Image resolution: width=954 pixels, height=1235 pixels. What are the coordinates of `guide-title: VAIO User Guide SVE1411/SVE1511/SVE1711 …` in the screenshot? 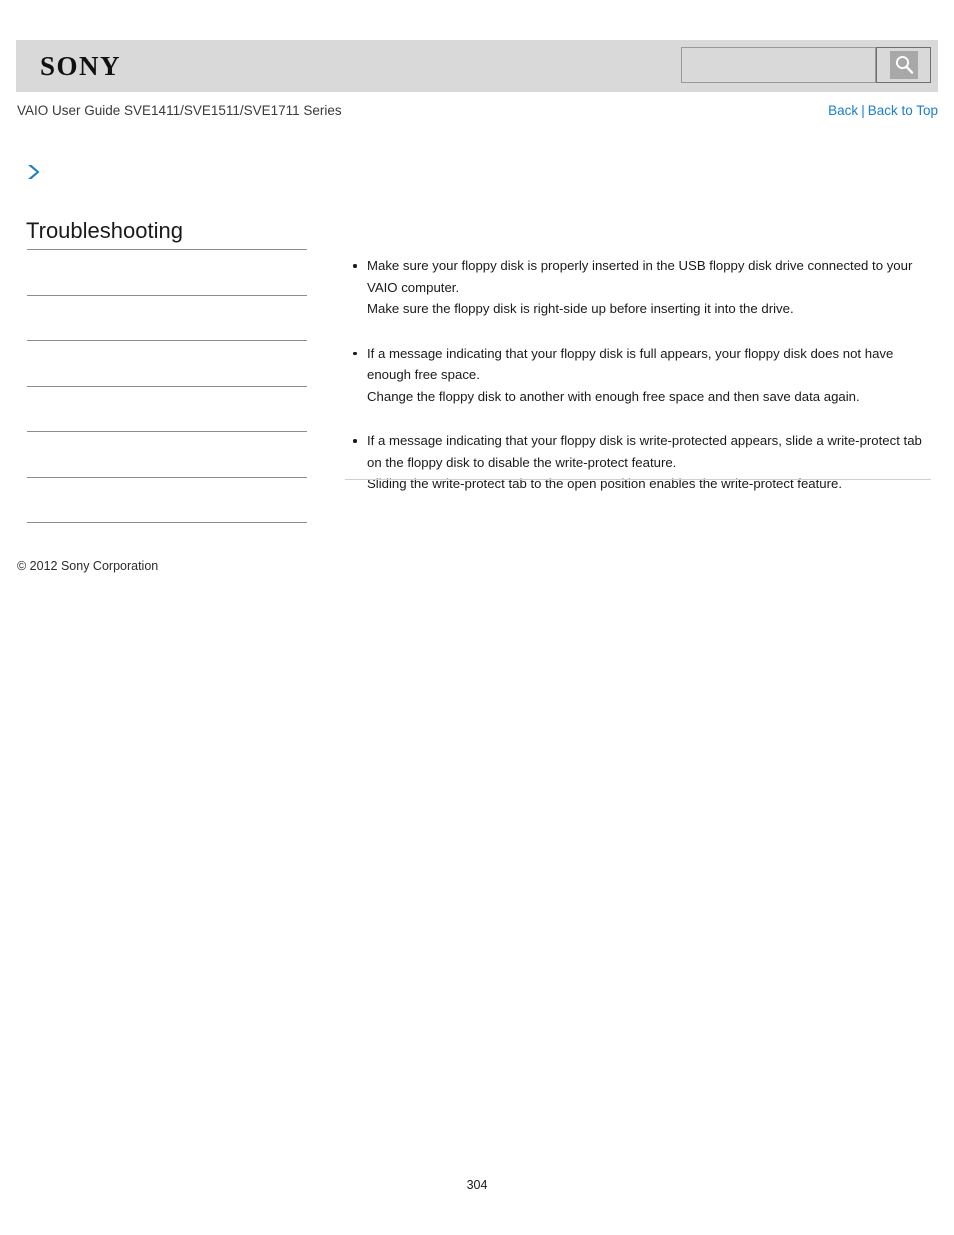 It's located at (179, 110).